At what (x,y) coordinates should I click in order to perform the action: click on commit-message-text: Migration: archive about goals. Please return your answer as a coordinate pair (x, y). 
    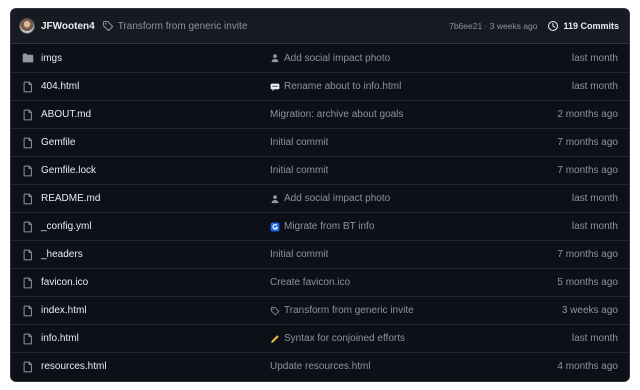
    Looking at the image, I should click on (337, 114).